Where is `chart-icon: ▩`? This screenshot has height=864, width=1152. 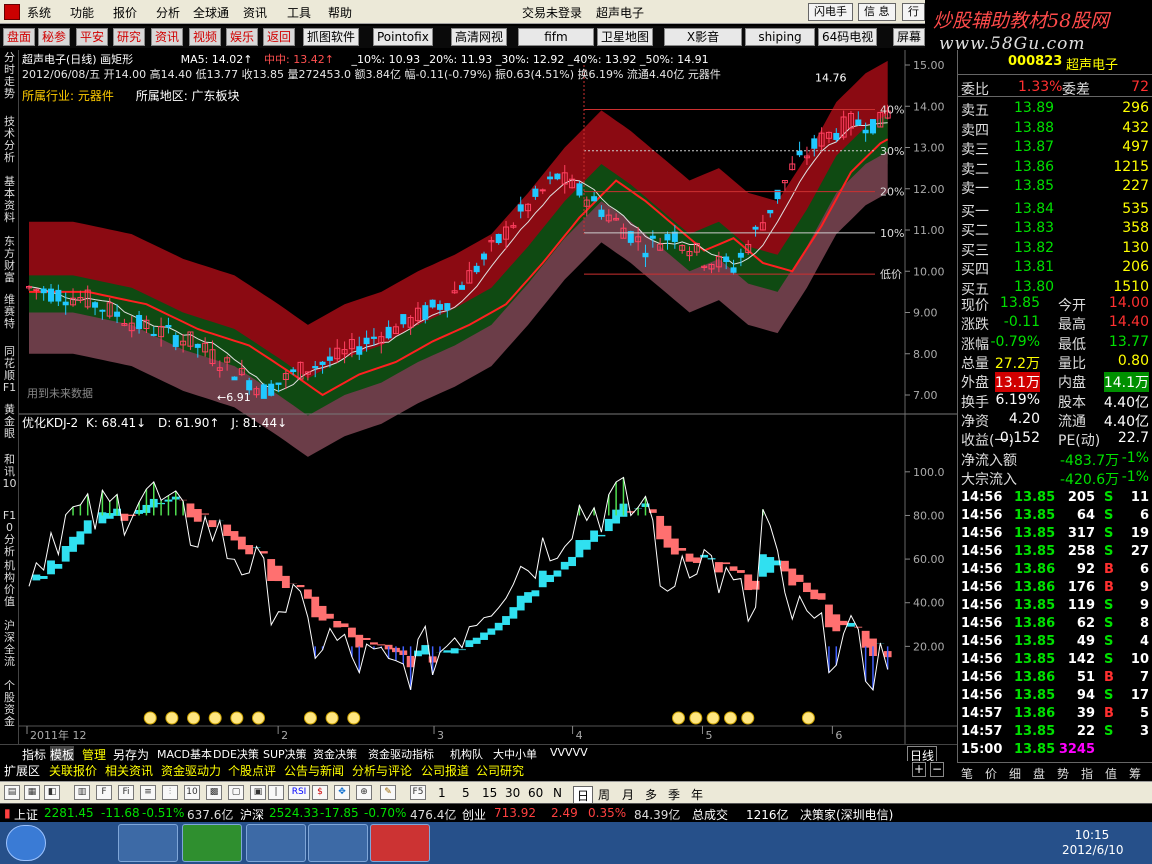
chart-icon: ▩ is located at coordinates (214, 792).